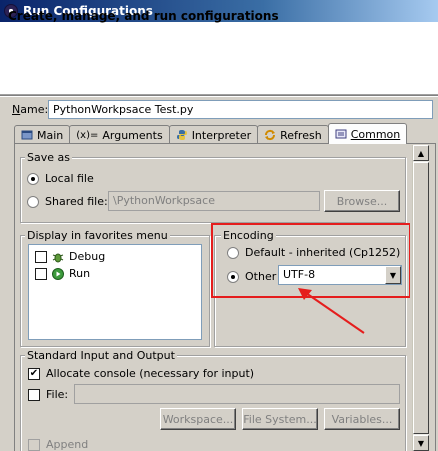 Image resolution: width=438 pixels, height=451 pixels. I want to click on python-icon, so click(182, 135).